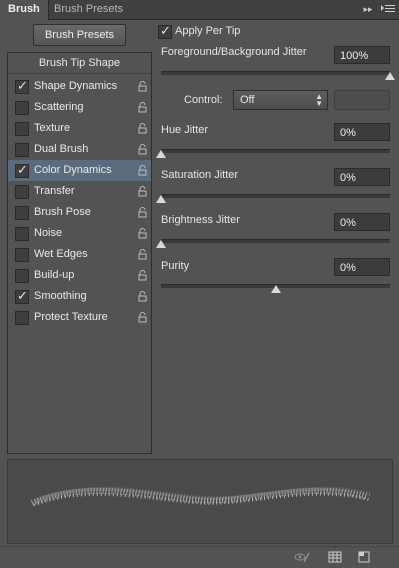 This screenshot has width=399, height=568. I want to click on tab-bar: Brush Brush Presets ▸▸, so click(199, 10).